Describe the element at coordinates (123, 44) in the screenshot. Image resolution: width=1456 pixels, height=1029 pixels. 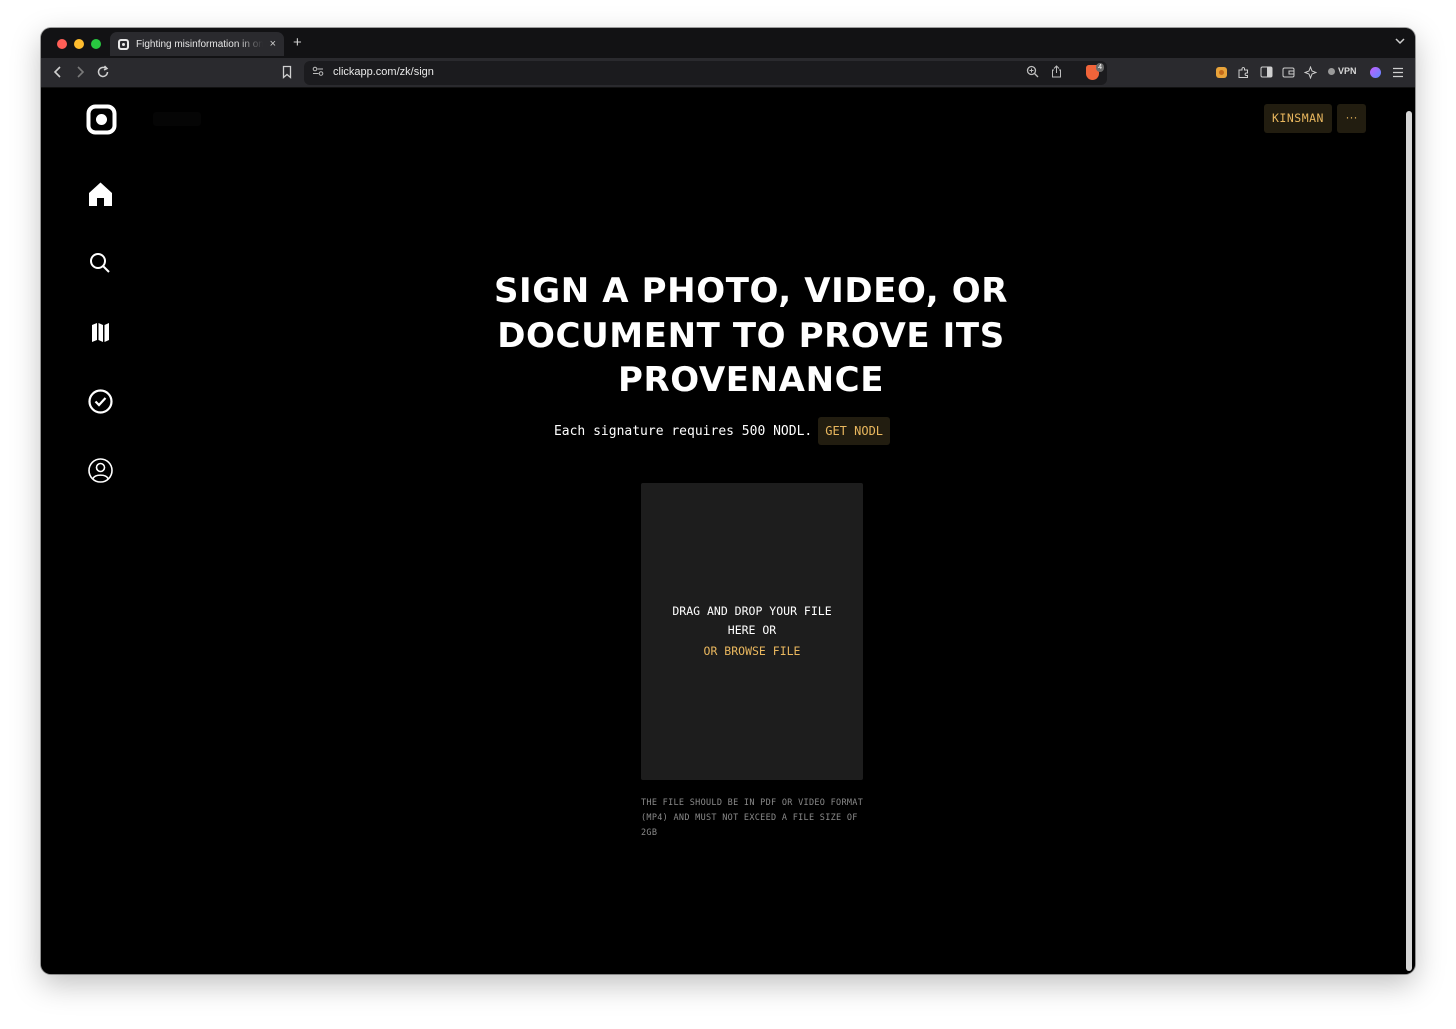
I see `favicon-icon` at that location.